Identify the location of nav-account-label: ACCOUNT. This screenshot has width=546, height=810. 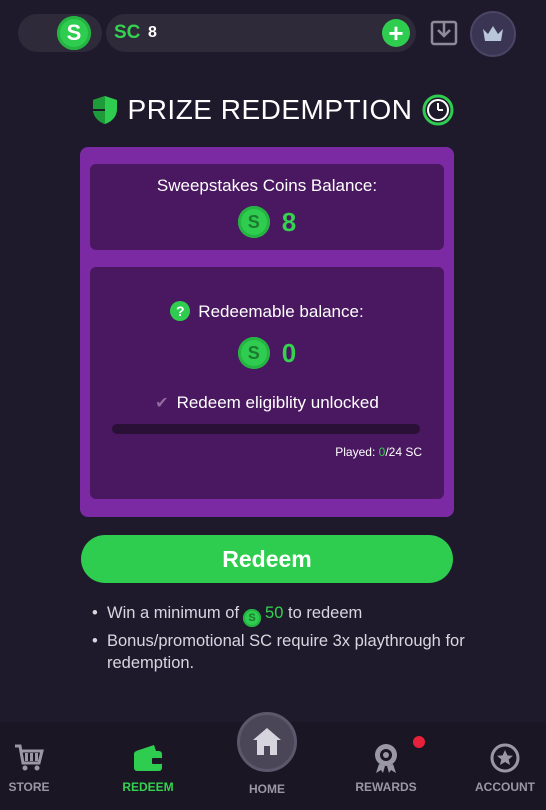
(505, 787).